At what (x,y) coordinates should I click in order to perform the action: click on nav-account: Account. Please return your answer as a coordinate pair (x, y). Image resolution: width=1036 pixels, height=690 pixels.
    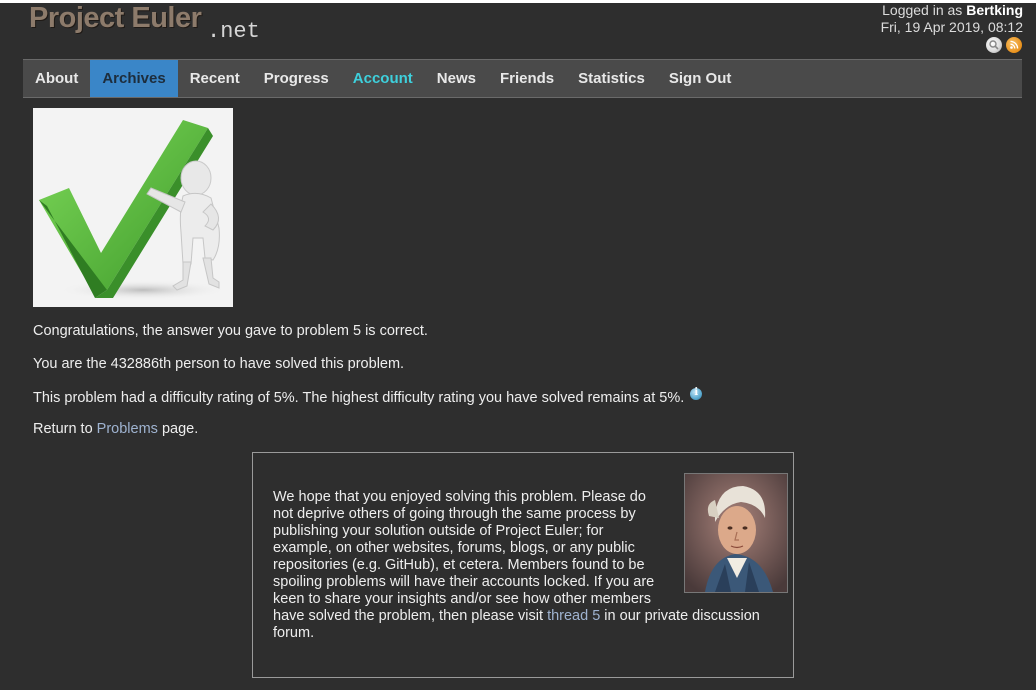
    Looking at the image, I should click on (383, 78).